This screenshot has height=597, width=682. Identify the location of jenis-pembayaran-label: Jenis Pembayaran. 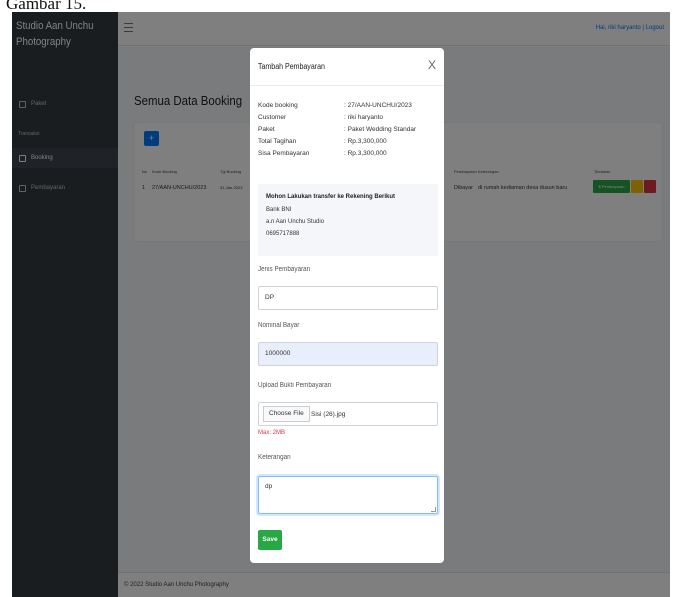
(284, 269).